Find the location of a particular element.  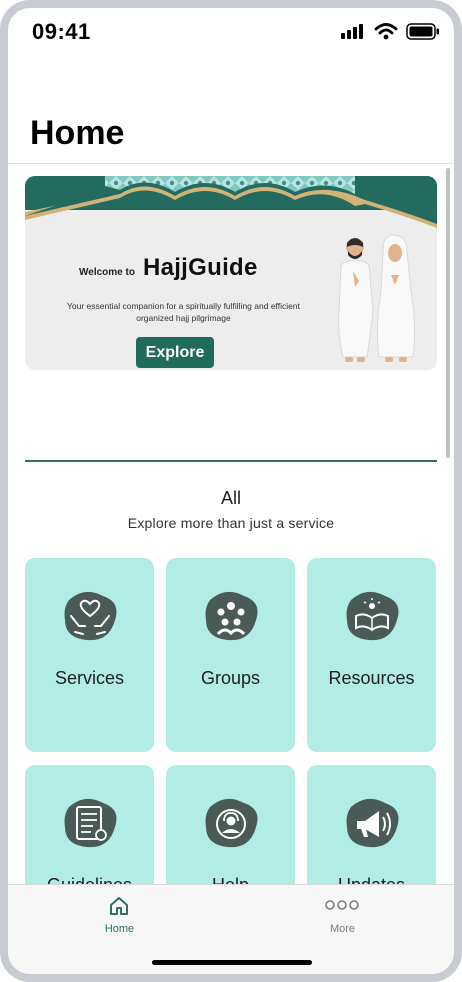

megaphone-icon is located at coordinates (372, 823).